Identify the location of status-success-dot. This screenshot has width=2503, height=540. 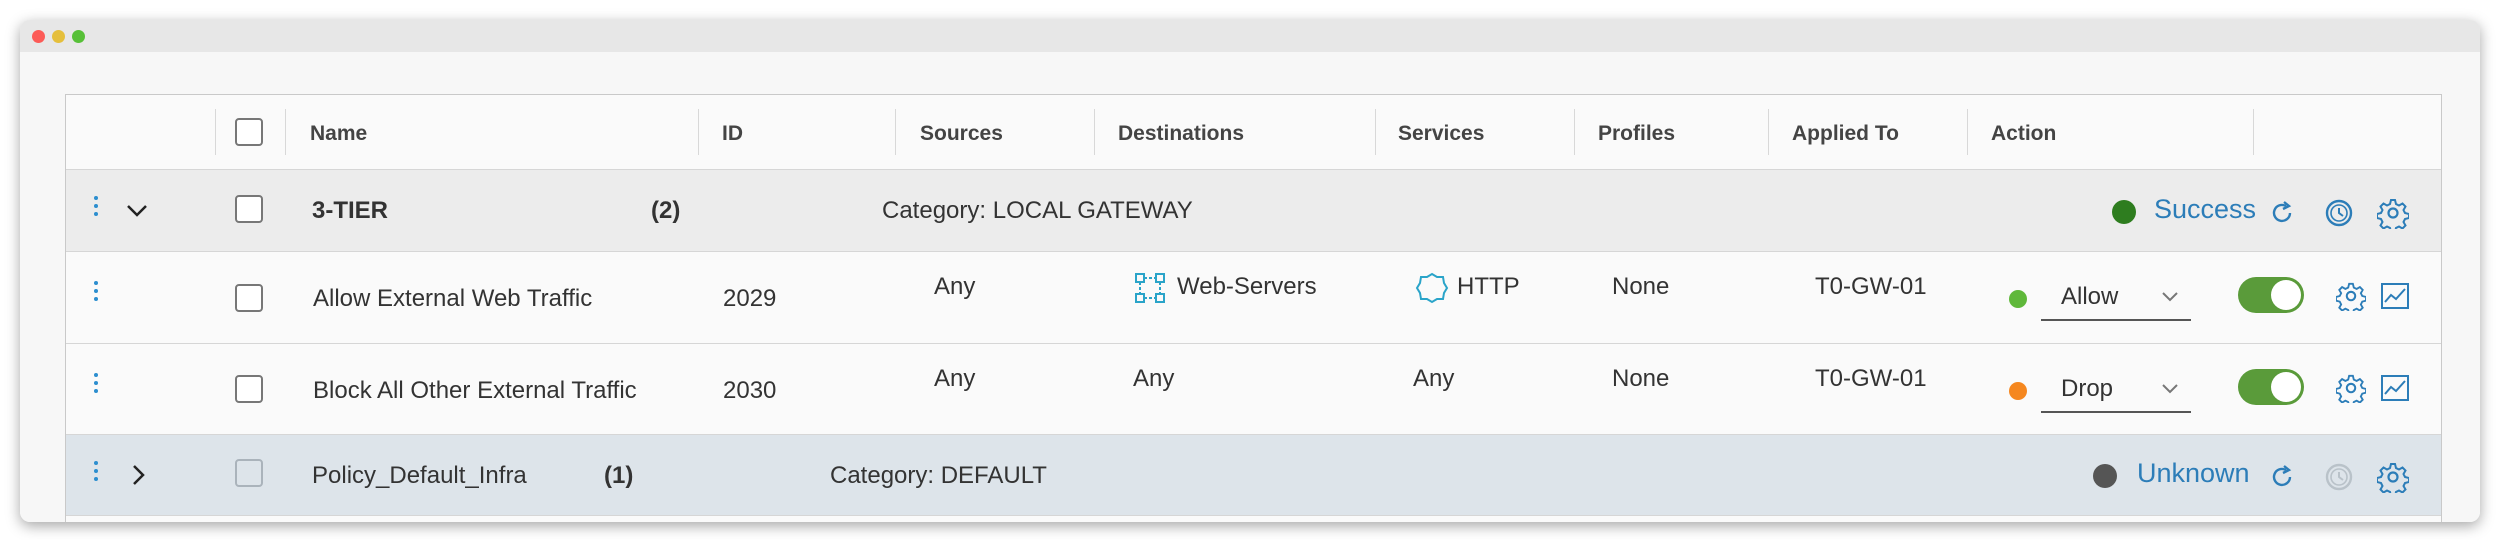
(2124, 212).